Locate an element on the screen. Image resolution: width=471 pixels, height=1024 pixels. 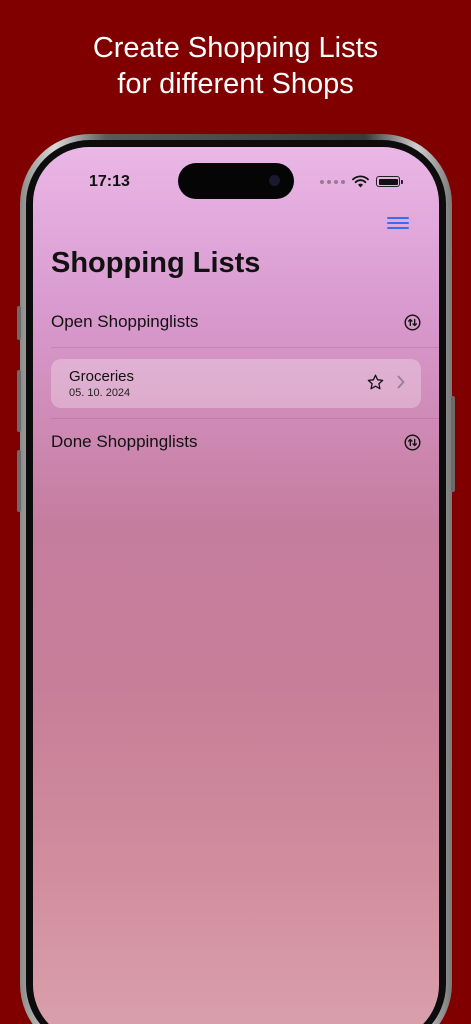
camera-icon is located at coordinates (274, 180).